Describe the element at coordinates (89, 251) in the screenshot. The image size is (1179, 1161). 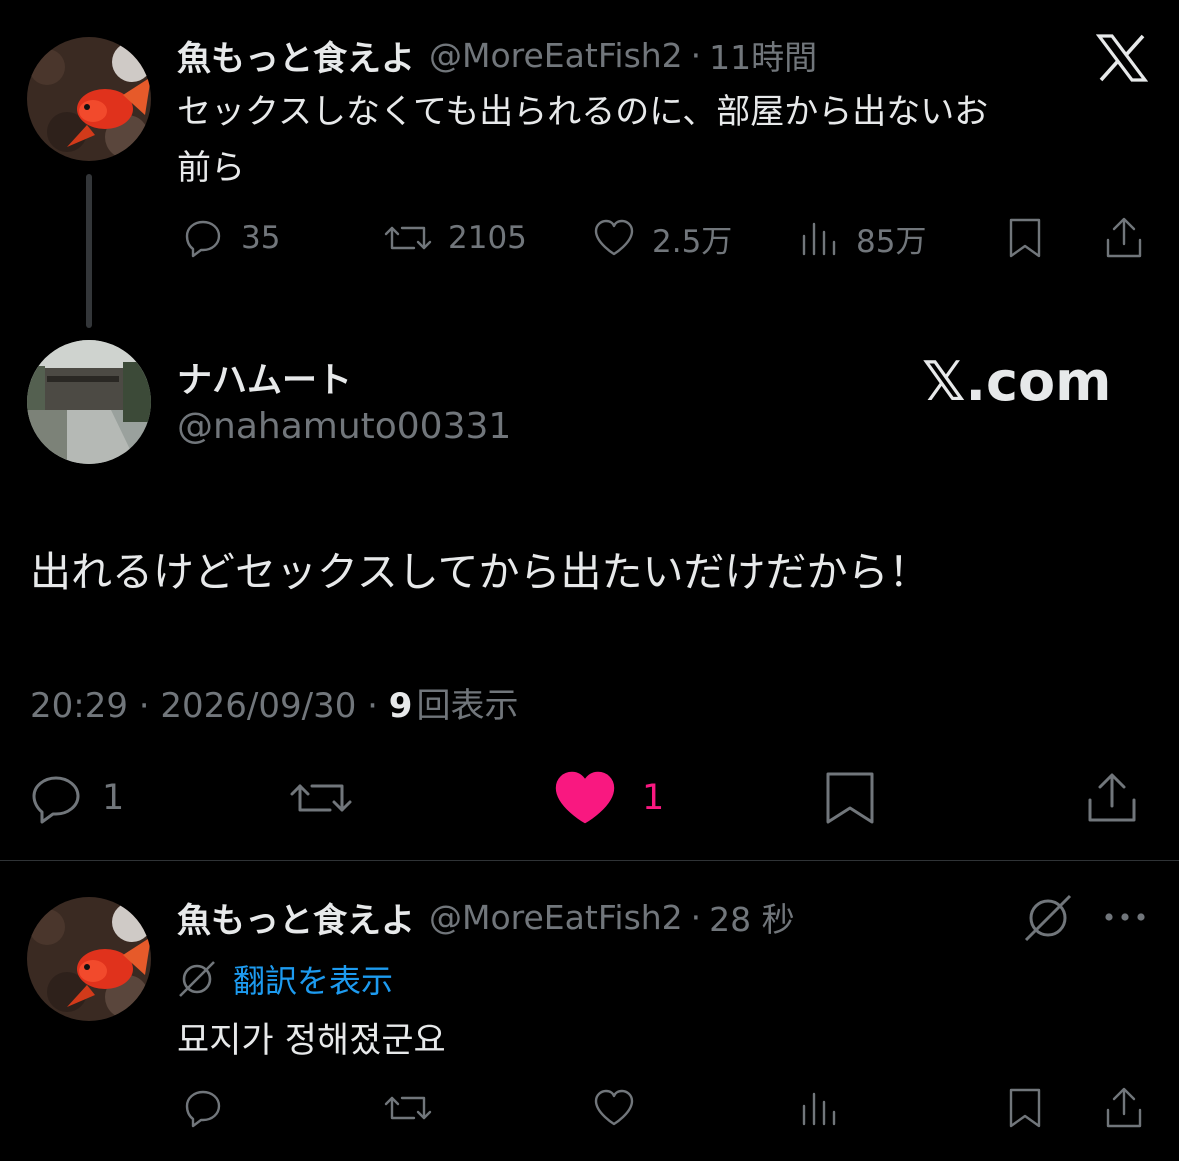
I see `thread-line` at that location.